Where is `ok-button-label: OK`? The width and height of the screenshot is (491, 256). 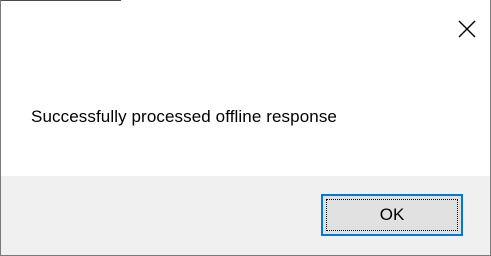 ok-button-label: OK is located at coordinates (392, 214).